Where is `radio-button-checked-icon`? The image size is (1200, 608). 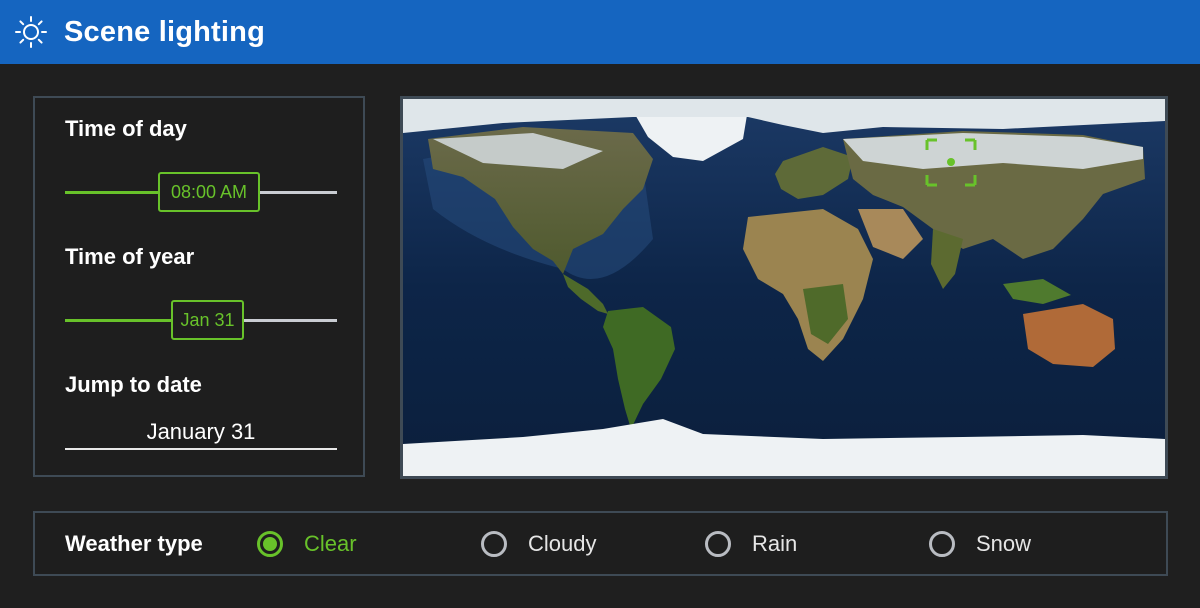
radio-button-checked-icon is located at coordinates (270, 544).